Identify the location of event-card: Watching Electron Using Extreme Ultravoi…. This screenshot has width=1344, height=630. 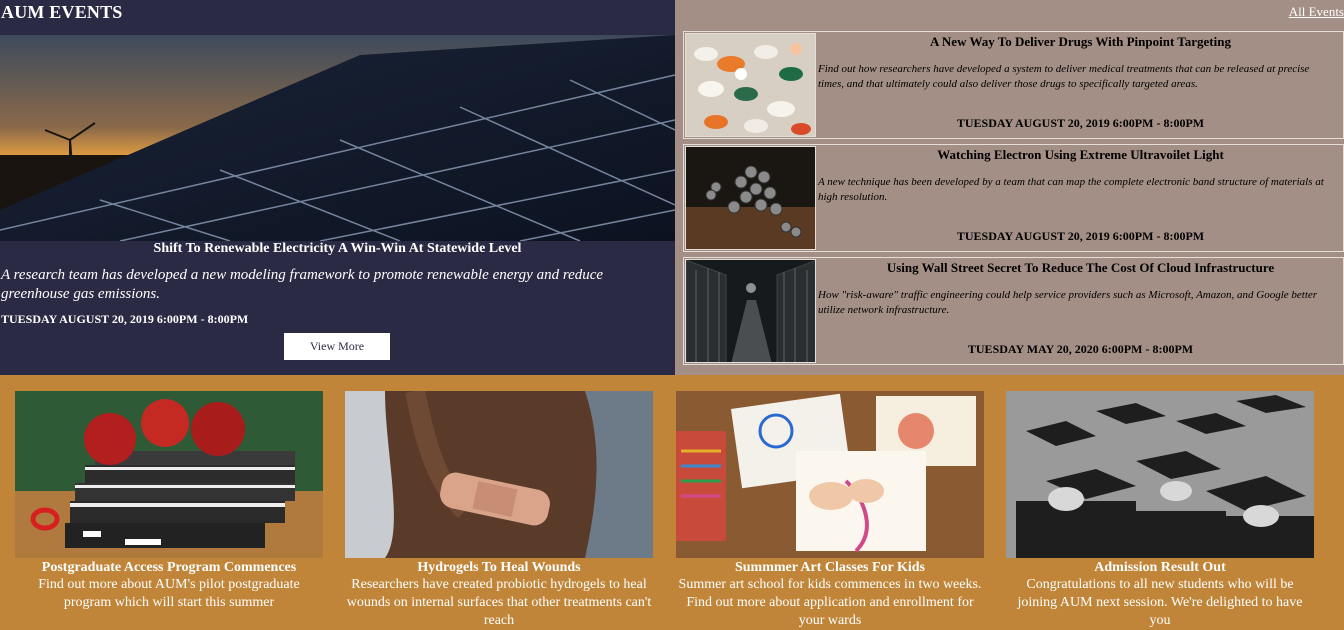
(1013, 198).